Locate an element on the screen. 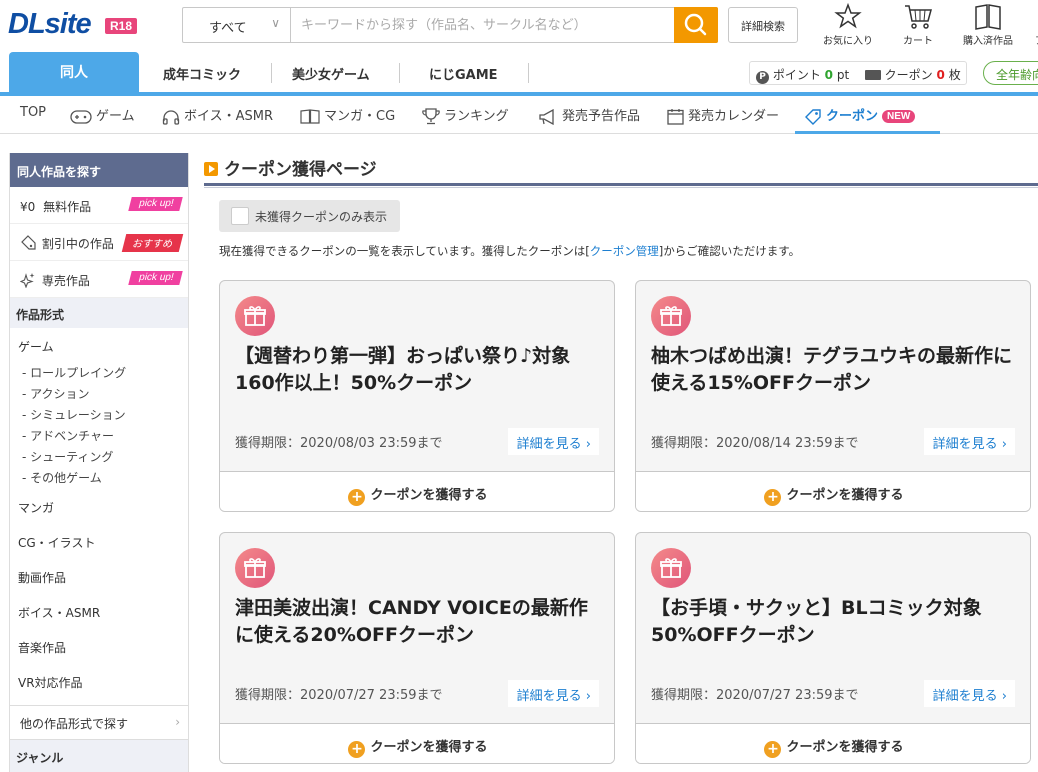 Image resolution: width=1038 pixels, height=772 pixels. subnav-ranking: ランキング is located at coordinates (465, 115).